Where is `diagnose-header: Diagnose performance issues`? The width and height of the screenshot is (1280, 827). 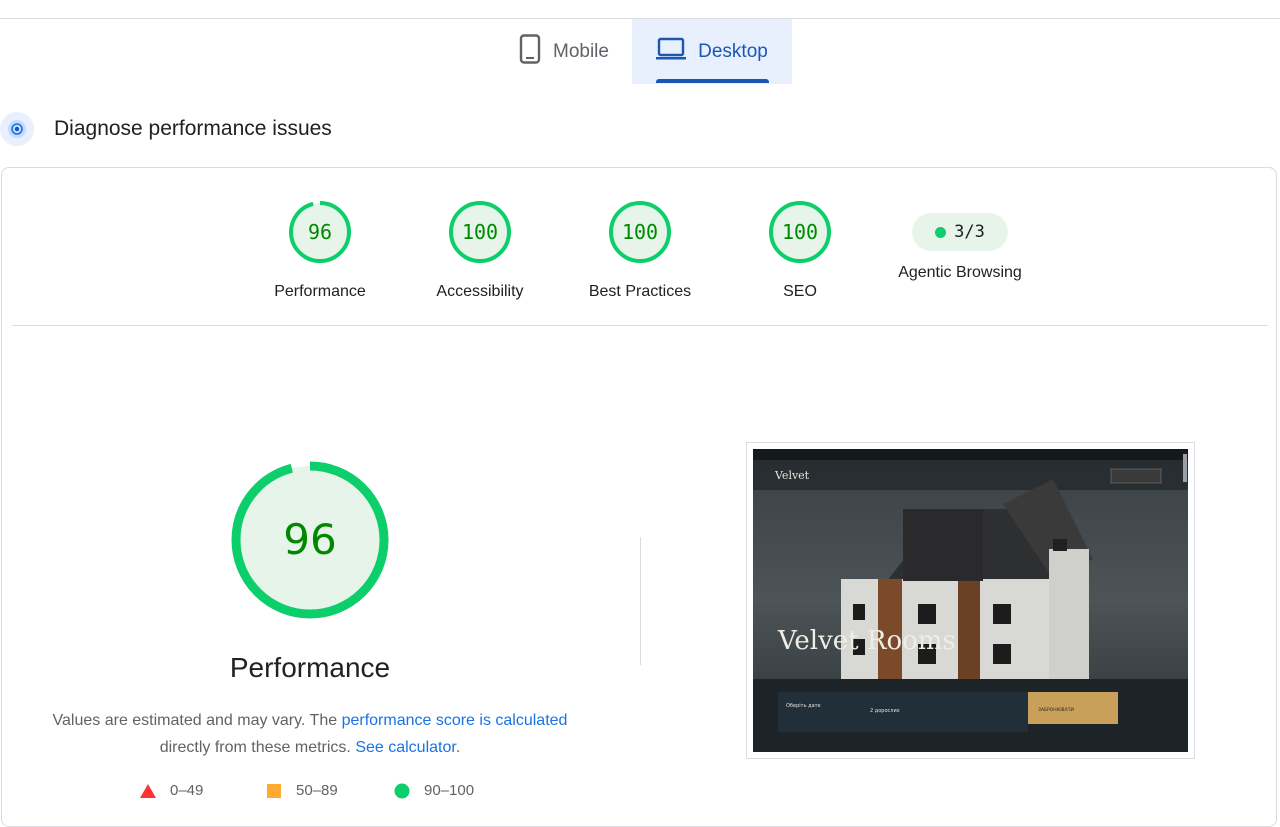
diagnose-header: Diagnose performance issues is located at coordinates (166, 129).